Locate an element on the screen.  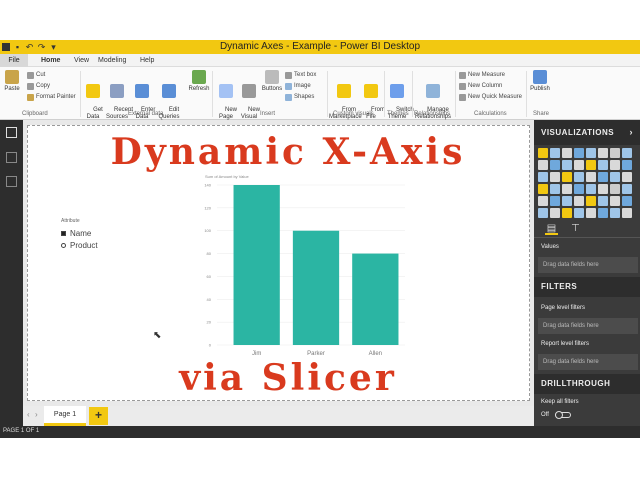
refresh-button: Refresh is located at coordinates (199, 81).